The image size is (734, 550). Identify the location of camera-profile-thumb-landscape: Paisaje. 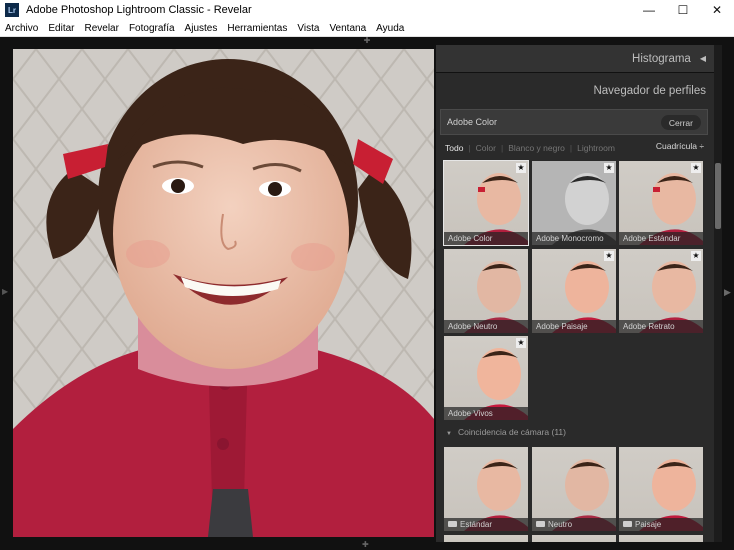
(661, 489).